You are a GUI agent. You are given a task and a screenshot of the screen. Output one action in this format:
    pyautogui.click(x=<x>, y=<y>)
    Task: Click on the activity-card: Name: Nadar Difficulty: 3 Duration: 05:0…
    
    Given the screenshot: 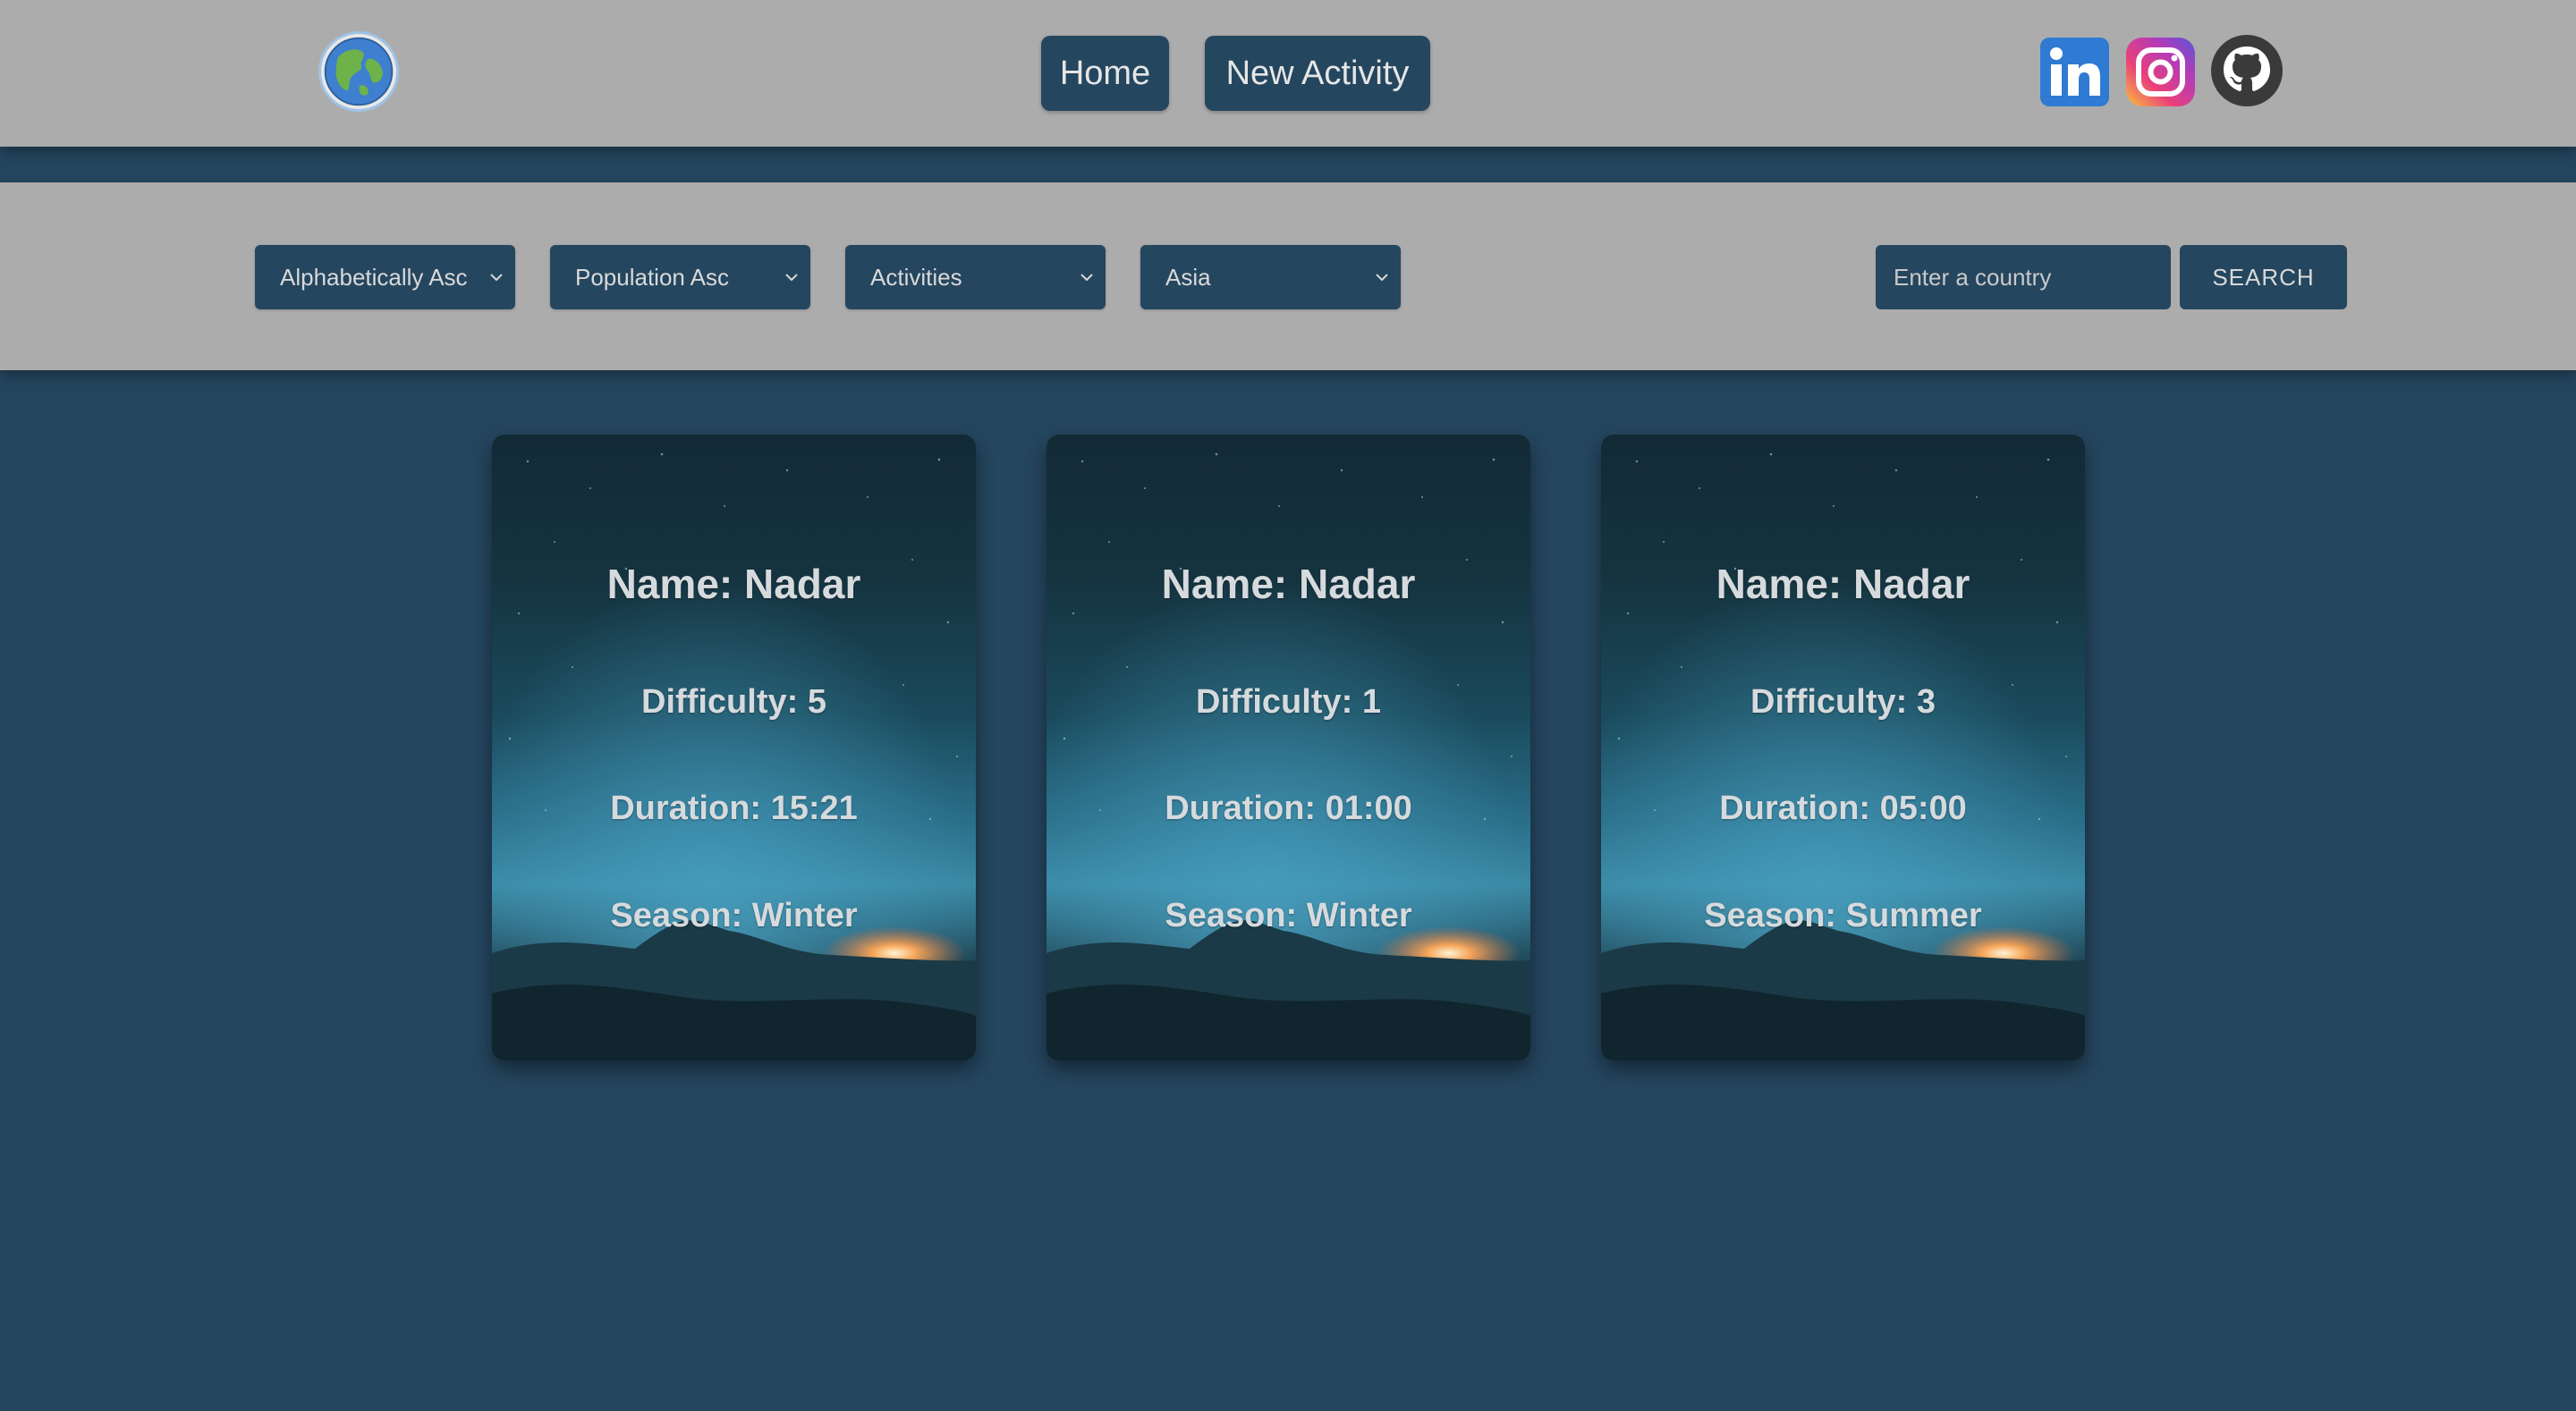 What is the action you would take?
    pyautogui.click(x=1843, y=747)
    